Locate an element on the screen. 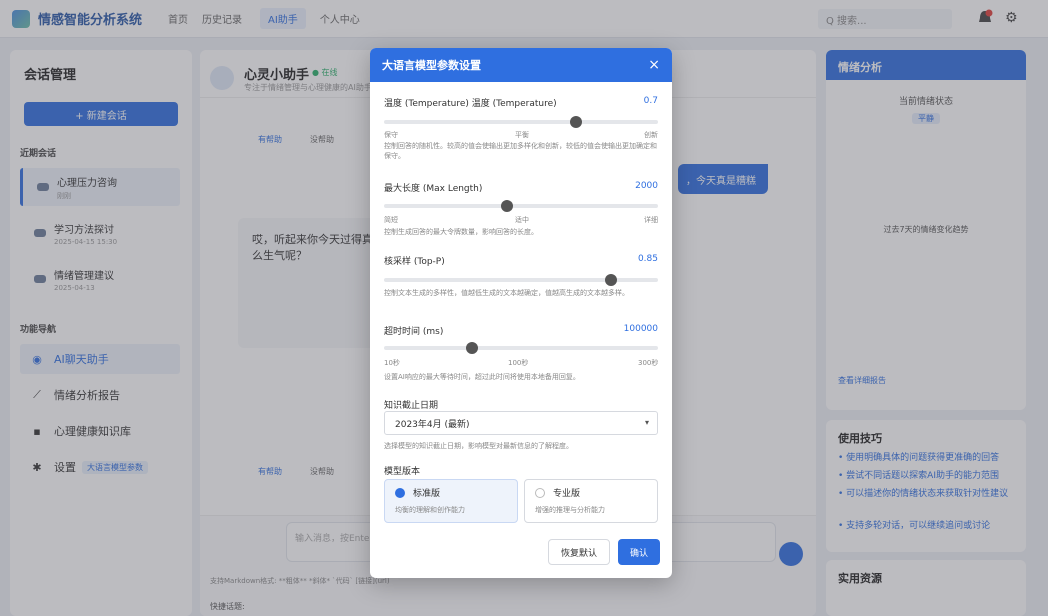  slider-mark: 300秒 is located at coordinates (648, 363).